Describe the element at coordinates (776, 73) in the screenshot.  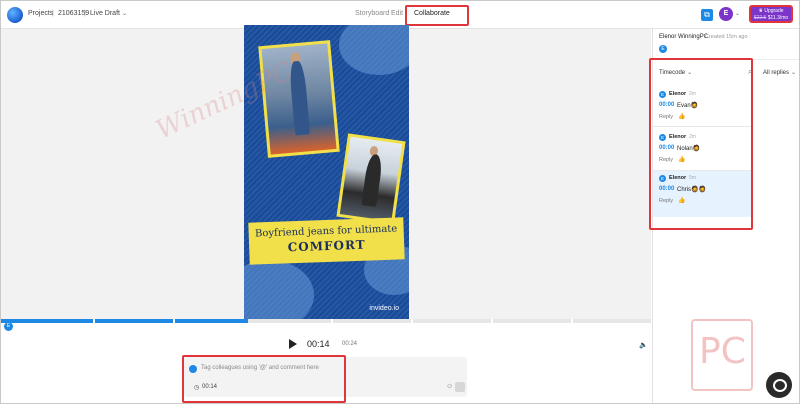
I see `replies-filter-label: All replies` at that location.